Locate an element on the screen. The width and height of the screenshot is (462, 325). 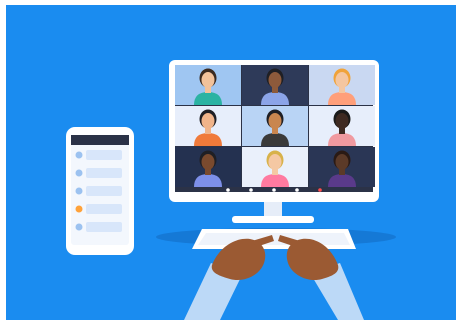
keyboard-keys is located at coordinates (274, 239).